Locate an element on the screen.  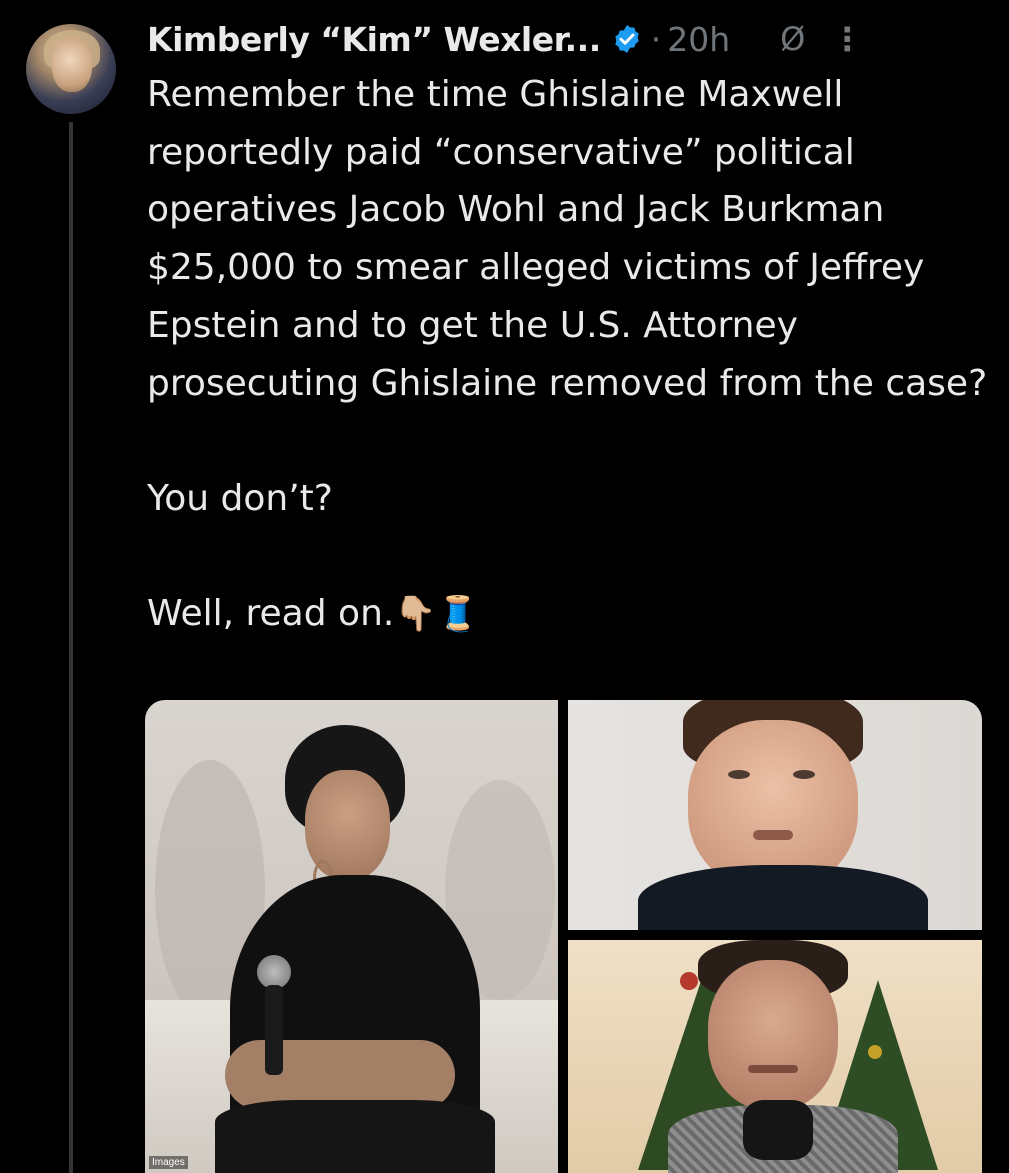
tweet-timestamp: 20h is located at coordinates (698, 39).